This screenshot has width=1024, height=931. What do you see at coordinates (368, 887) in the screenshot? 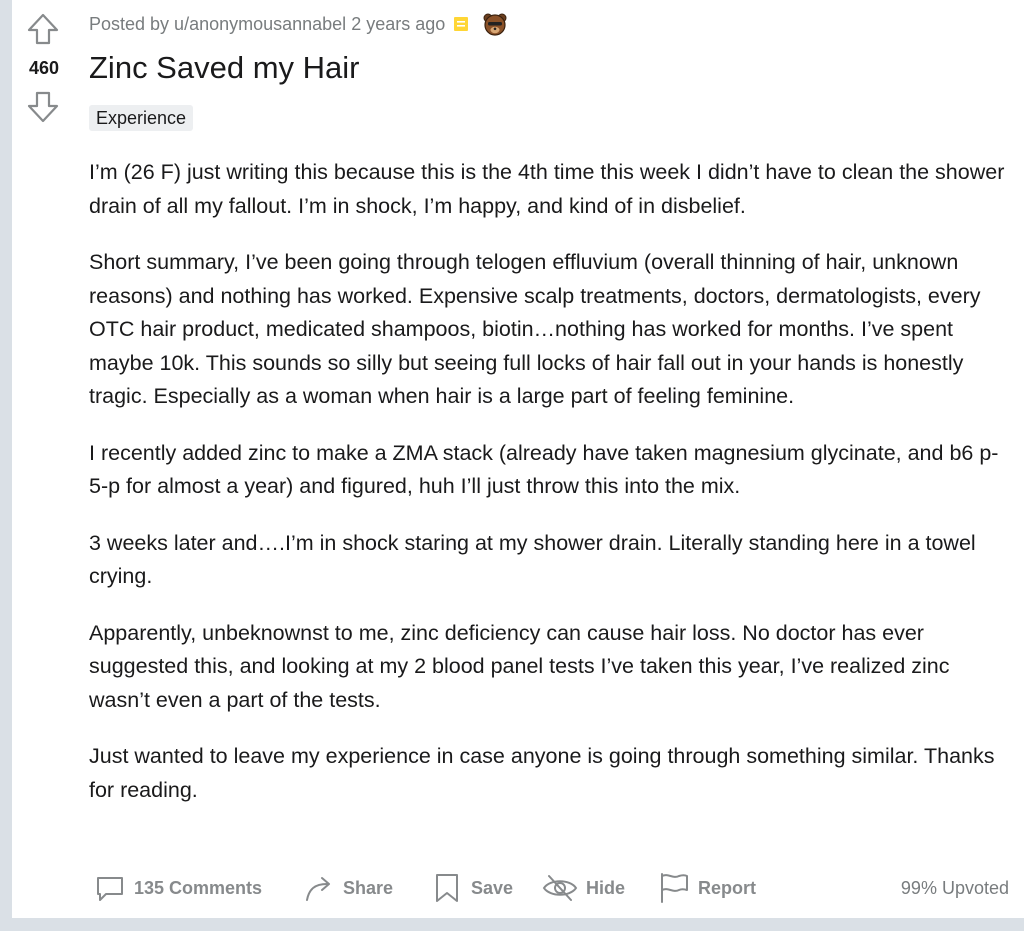
I see `share-label: Share` at bounding box center [368, 887].